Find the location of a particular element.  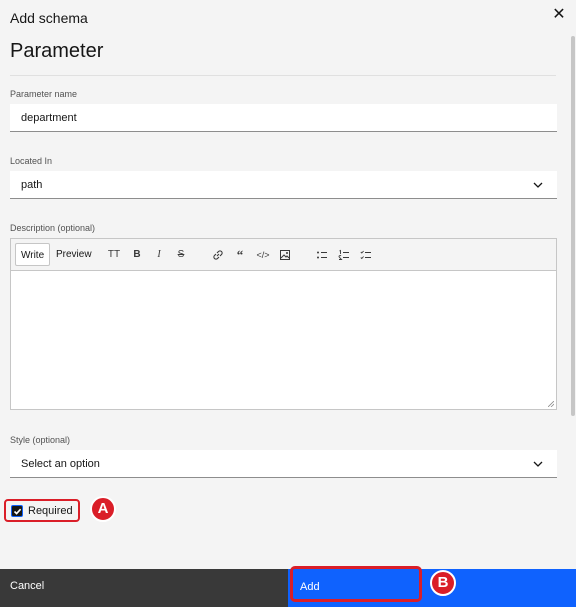

located-in-select: path is located at coordinates (283, 185).